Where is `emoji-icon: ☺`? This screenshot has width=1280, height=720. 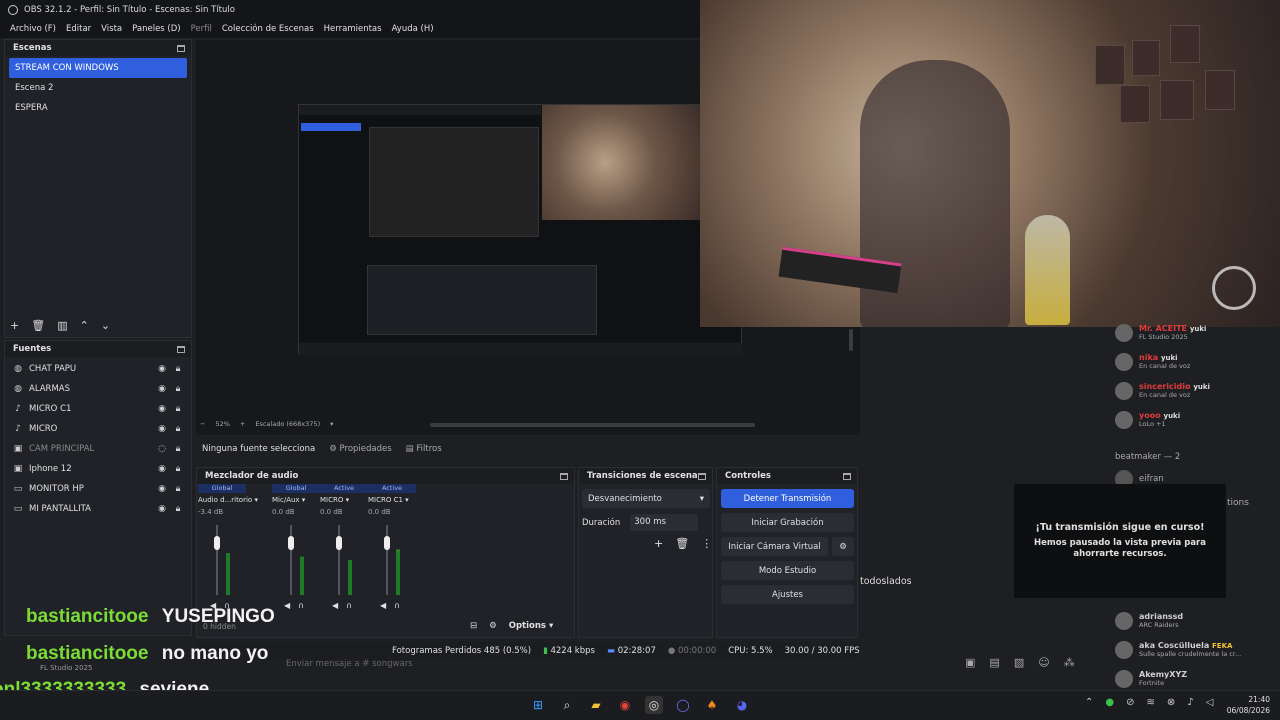 emoji-icon: ☺ is located at coordinates (1043, 662).